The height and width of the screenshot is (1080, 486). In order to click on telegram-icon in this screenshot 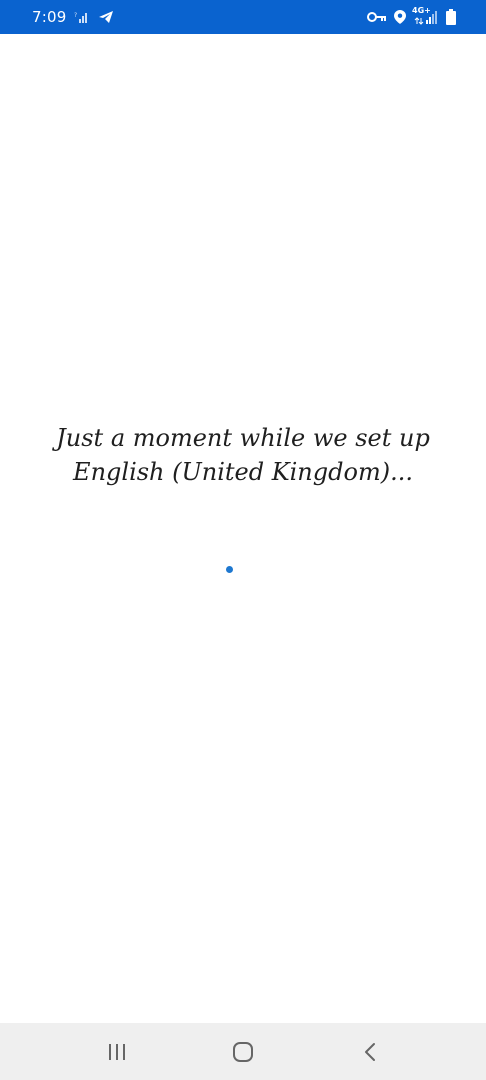, I will do `click(106, 17)`.